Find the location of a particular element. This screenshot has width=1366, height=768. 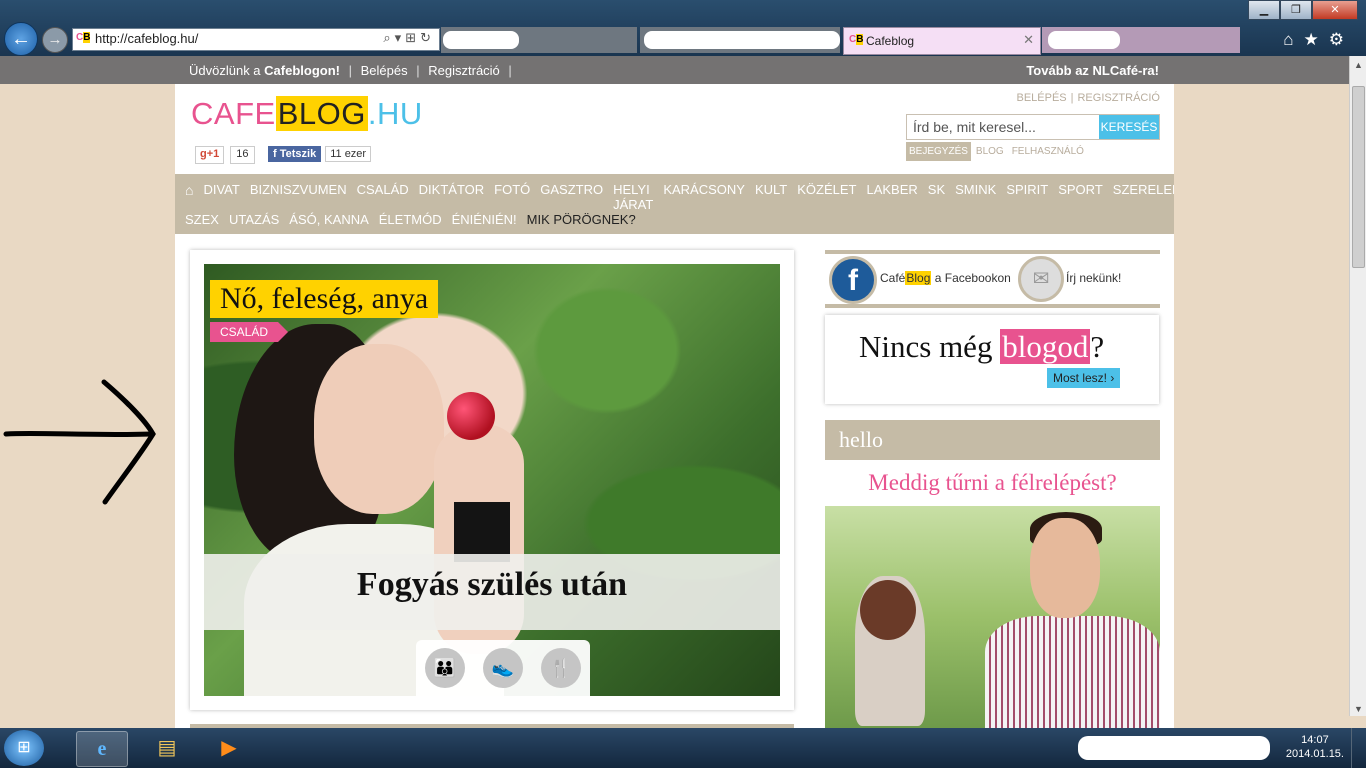

file-explorer-icon: ▤ is located at coordinates (167, 748).